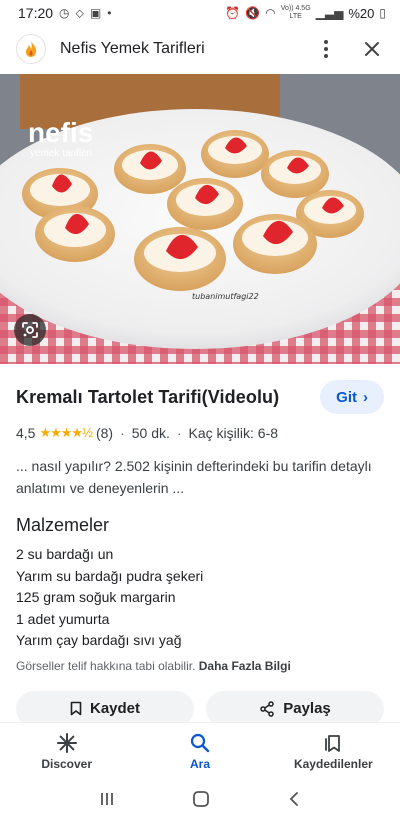 This screenshot has width=400, height=822. What do you see at coordinates (365, 397) in the screenshot?
I see `chevron-right-icon: ›` at bounding box center [365, 397].